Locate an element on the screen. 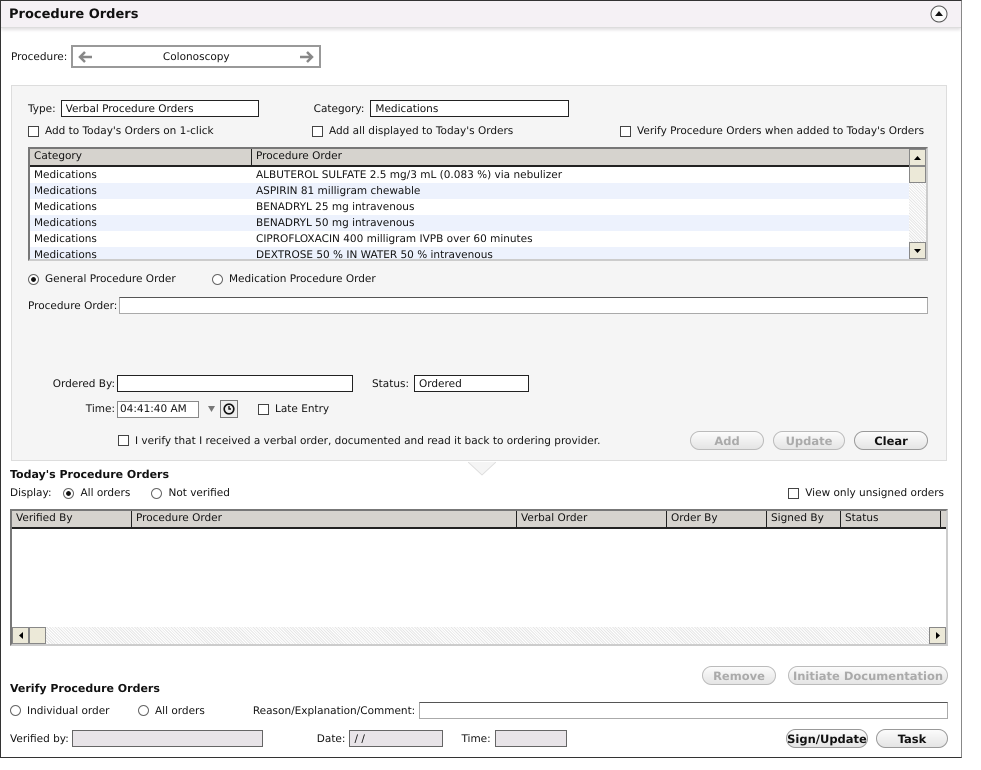 The height and width of the screenshot is (770, 981). column-header: Verbal Order is located at coordinates (592, 519).